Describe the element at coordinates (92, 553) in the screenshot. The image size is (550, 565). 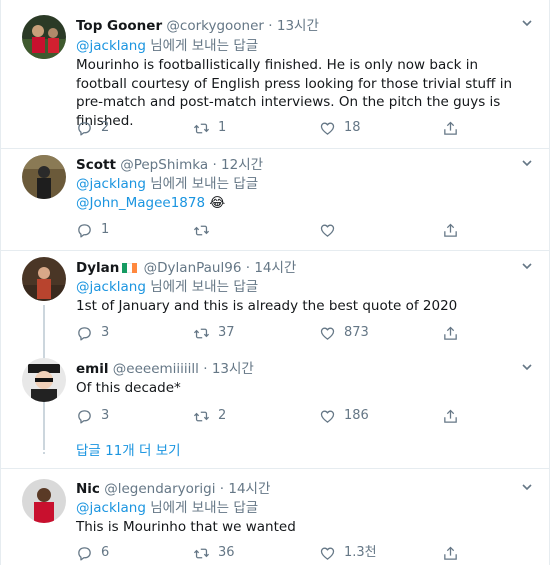
I see `reply-button: 6` at that location.